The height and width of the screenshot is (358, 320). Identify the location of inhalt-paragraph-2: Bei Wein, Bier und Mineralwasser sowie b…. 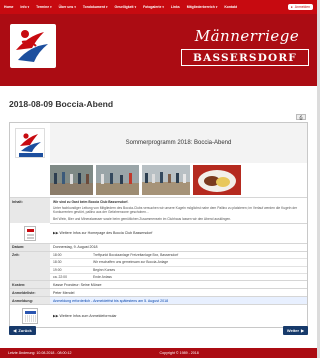
(142, 218).